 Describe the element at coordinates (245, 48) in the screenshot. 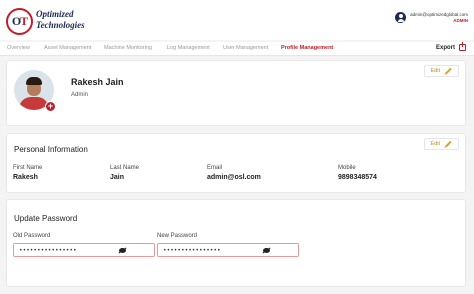

I see `tab-user-management: User Management` at that location.